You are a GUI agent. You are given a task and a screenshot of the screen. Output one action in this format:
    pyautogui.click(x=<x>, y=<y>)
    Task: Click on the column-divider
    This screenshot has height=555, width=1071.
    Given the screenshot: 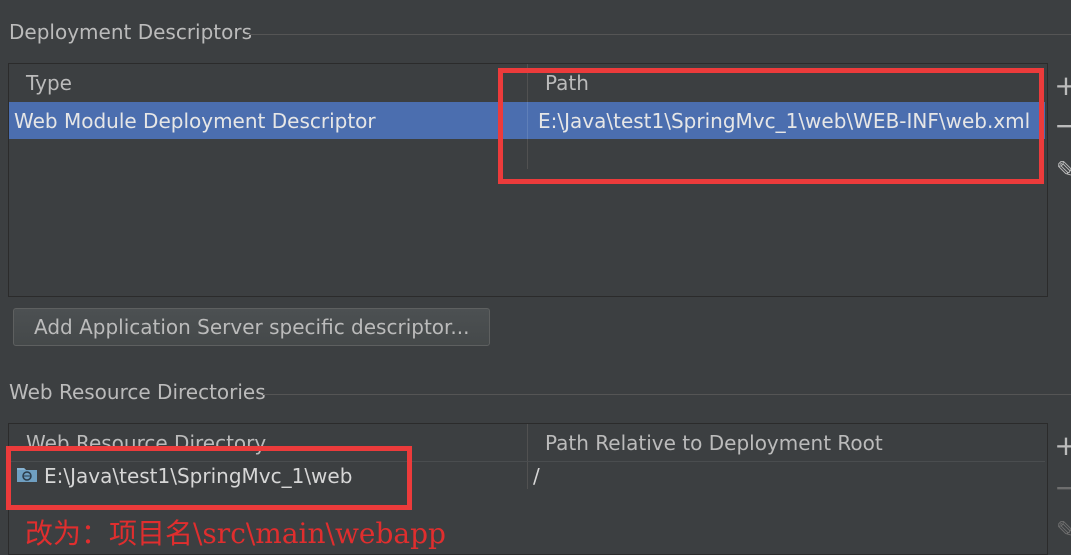 What is the action you would take?
    pyautogui.click(x=527, y=456)
    